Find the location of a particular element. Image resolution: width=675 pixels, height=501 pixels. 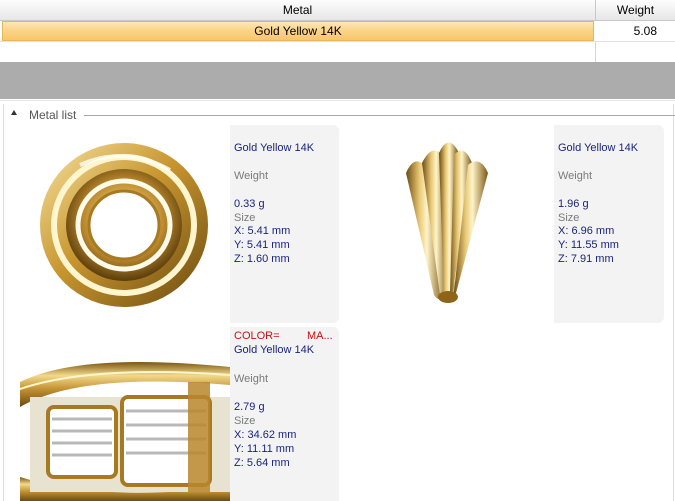

table-row: Gold Yellow 14K 5.08 is located at coordinates (337, 31).